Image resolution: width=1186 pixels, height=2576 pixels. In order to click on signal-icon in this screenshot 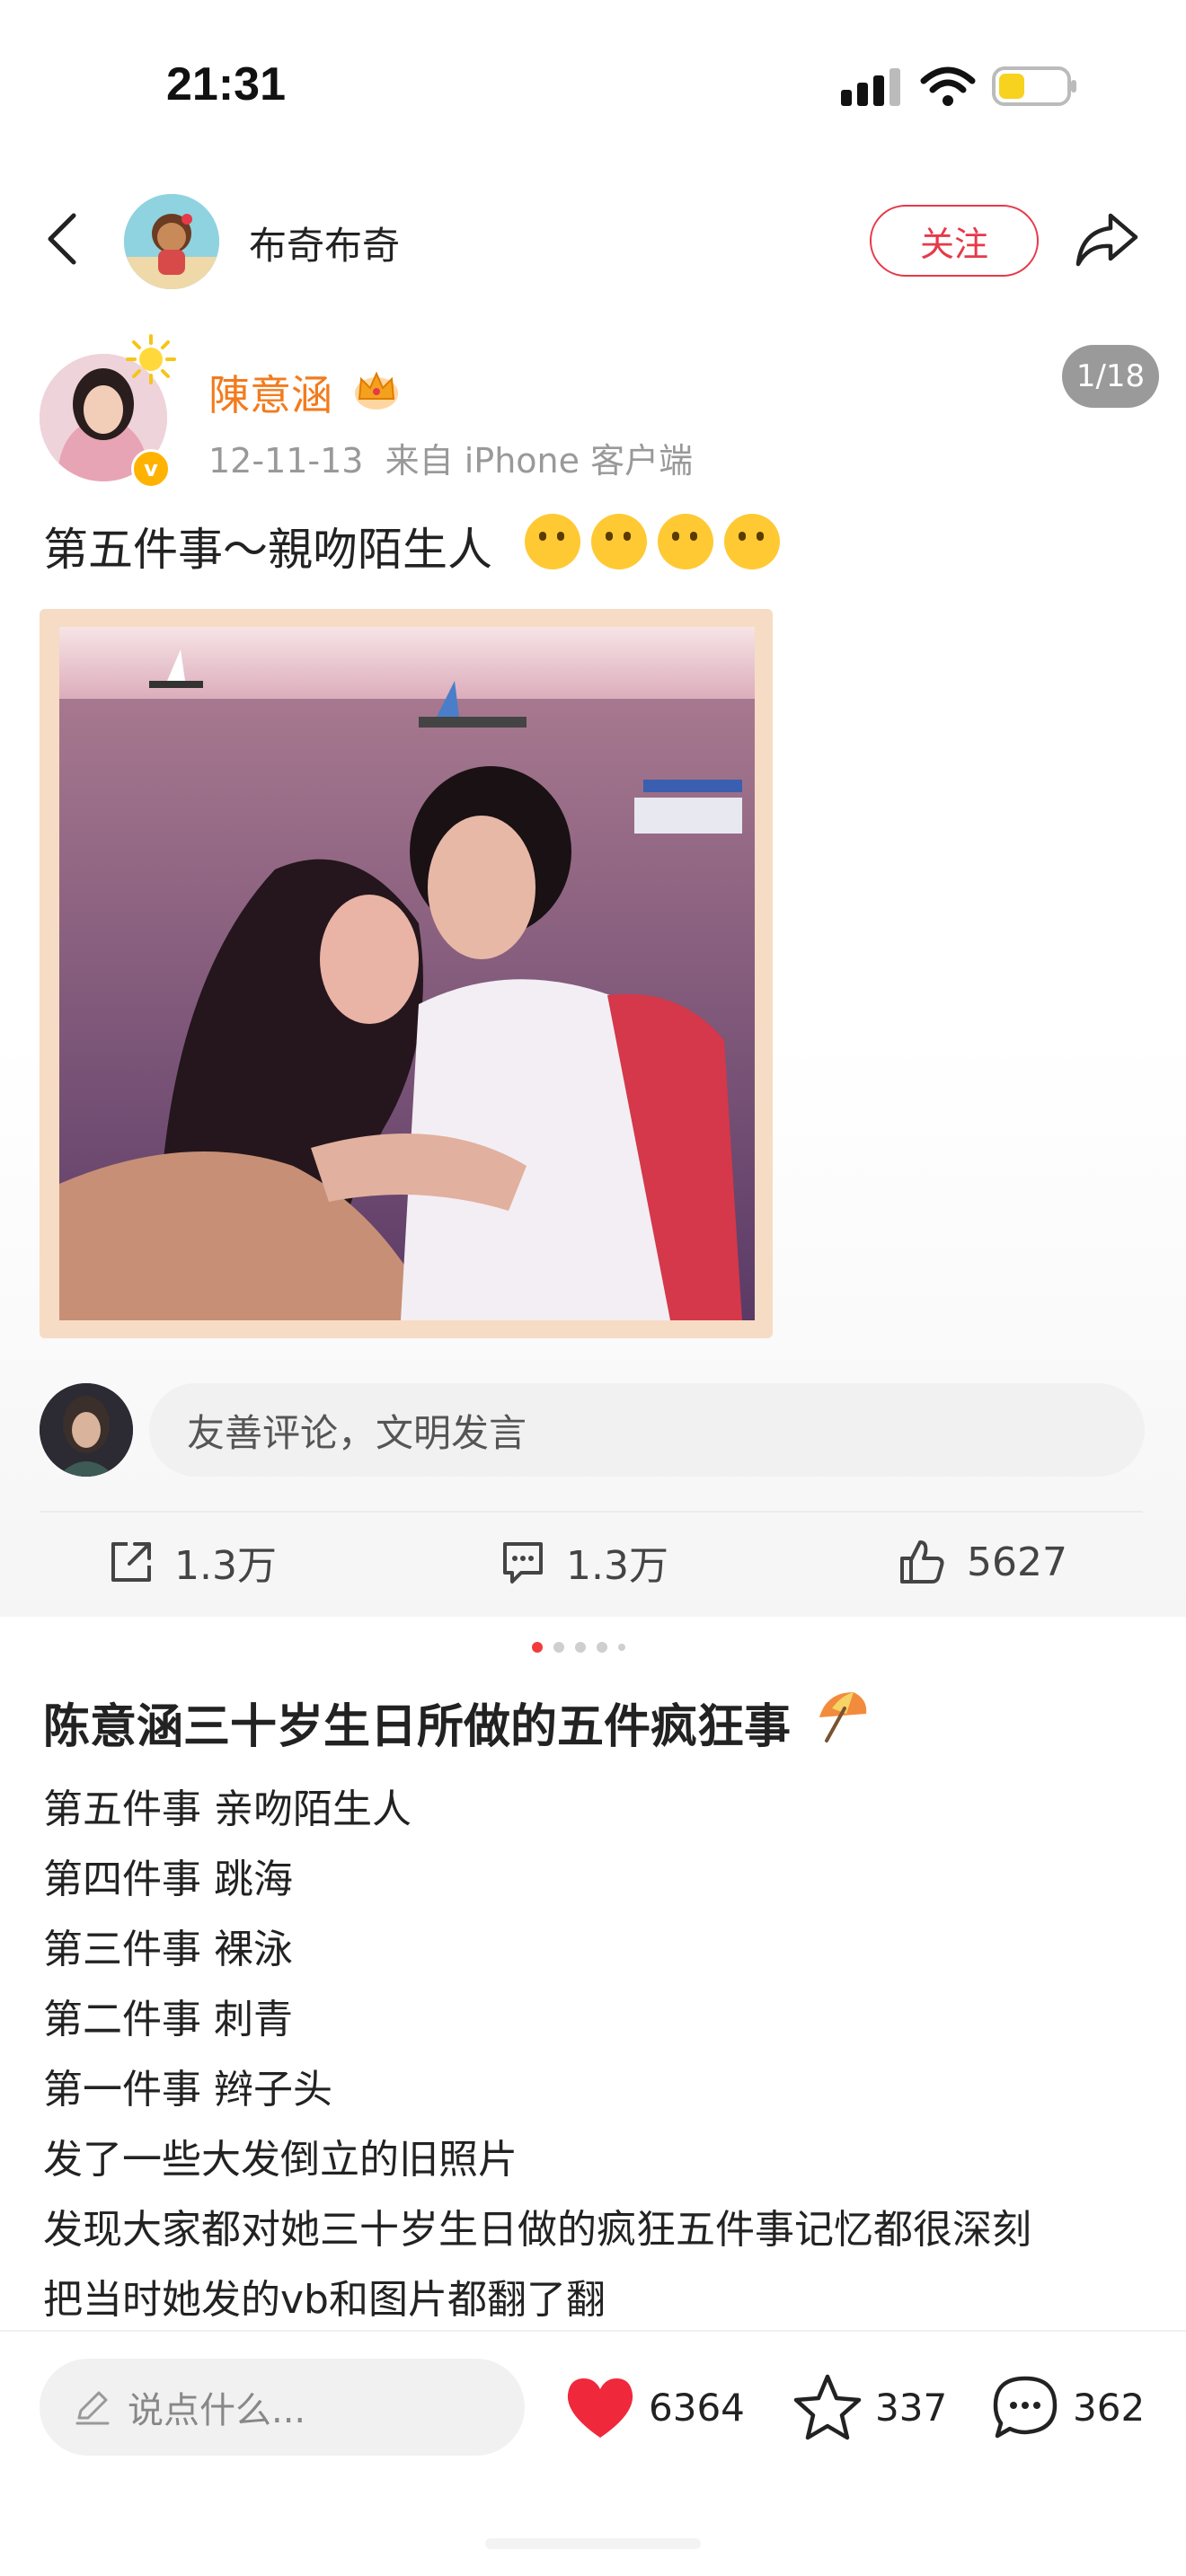, I will do `click(870, 87)`.